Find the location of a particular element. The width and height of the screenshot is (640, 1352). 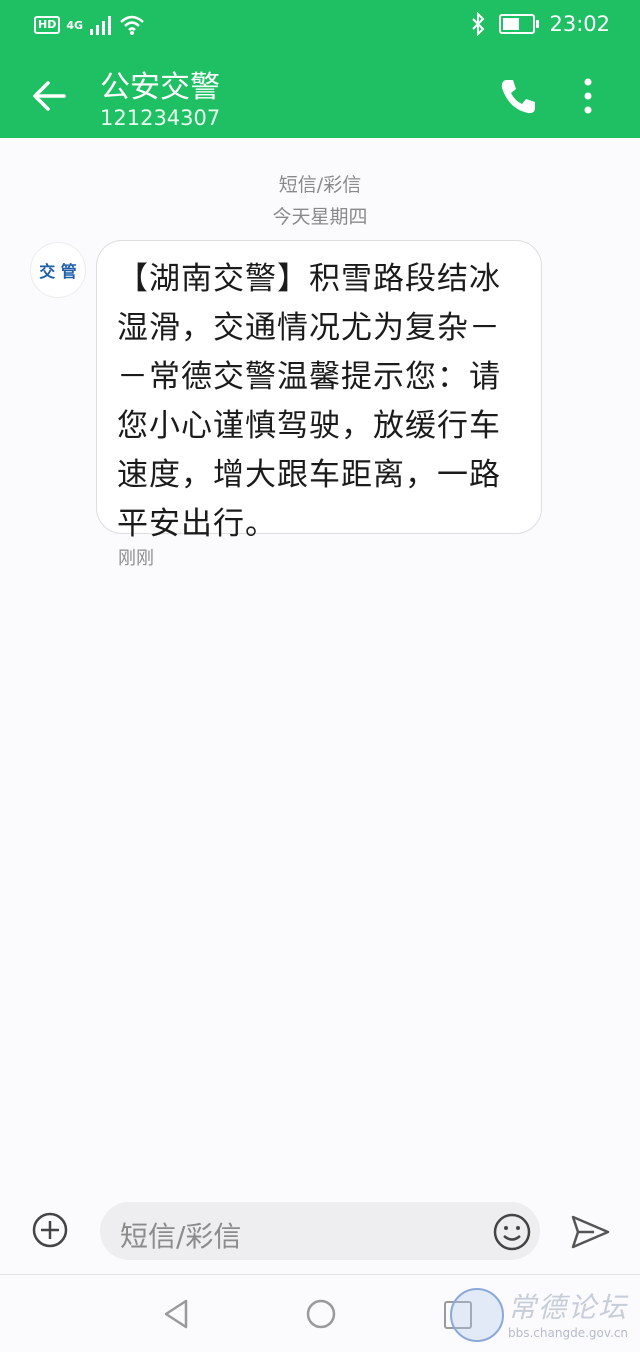

date-label: 今天星期四 is located at coordinates (320, 217).